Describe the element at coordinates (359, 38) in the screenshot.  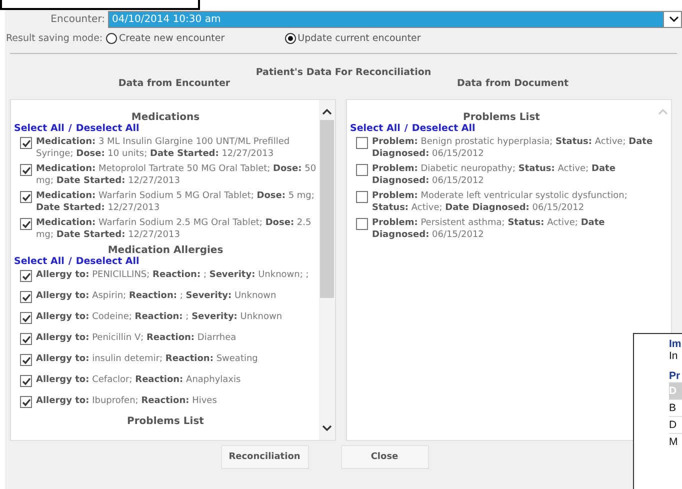
I see `radio-label: Update current encounter` at that location.